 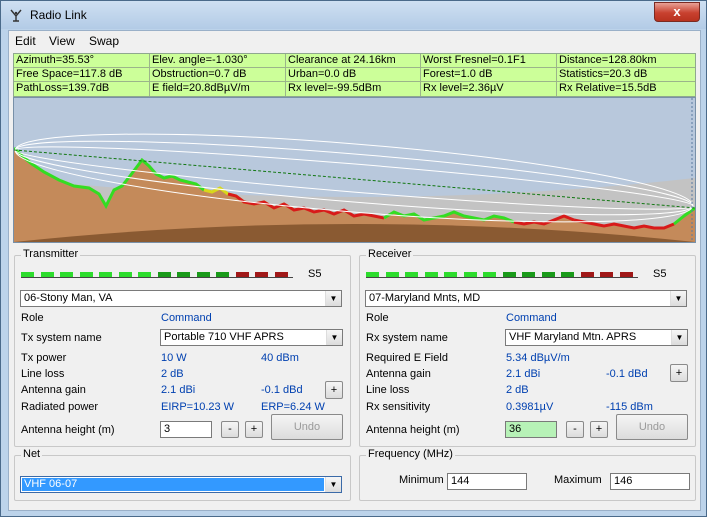 I want to click on info-statistics: Statistics=20.3 dB, so click(x=603, y=74).